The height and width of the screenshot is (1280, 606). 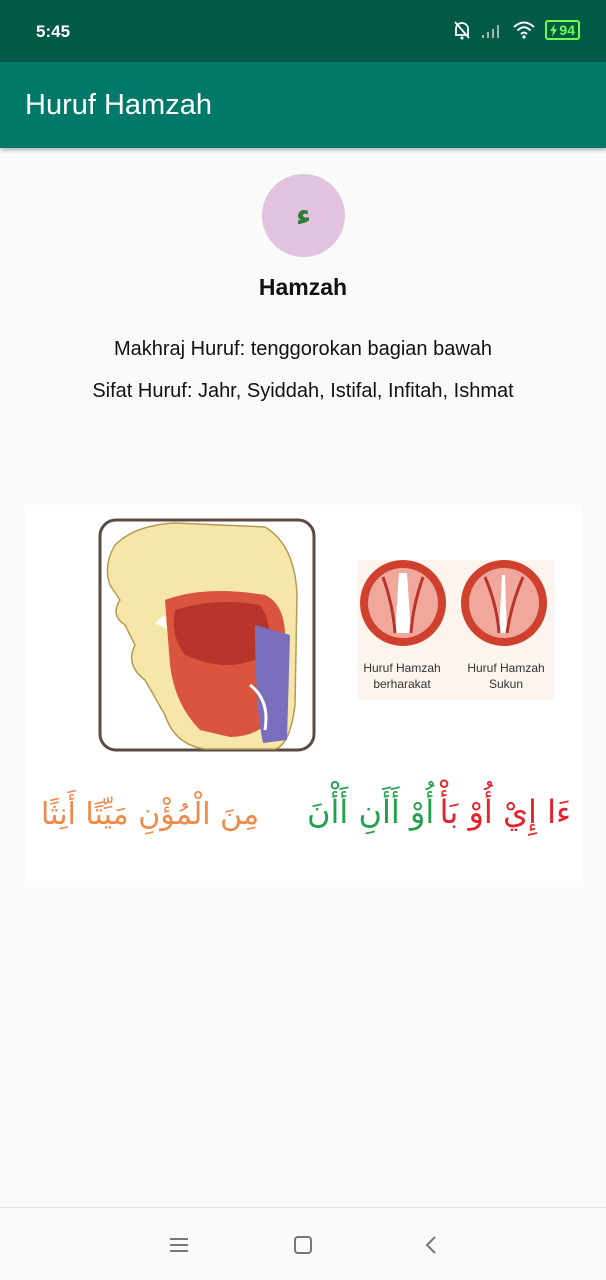 What do you see at coordinates (53, 31) in the screenshot?
I see `status-time: 5:45` at bounding box center [53, 31].